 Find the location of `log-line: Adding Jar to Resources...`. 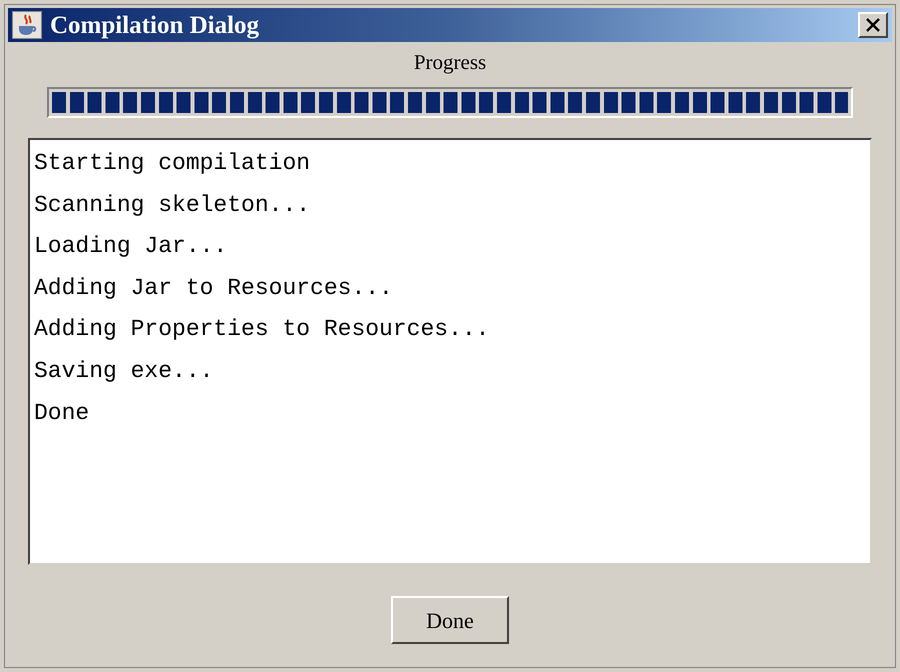

log-line: Adding Jar to Resources... is located at coordinates (213, 288).